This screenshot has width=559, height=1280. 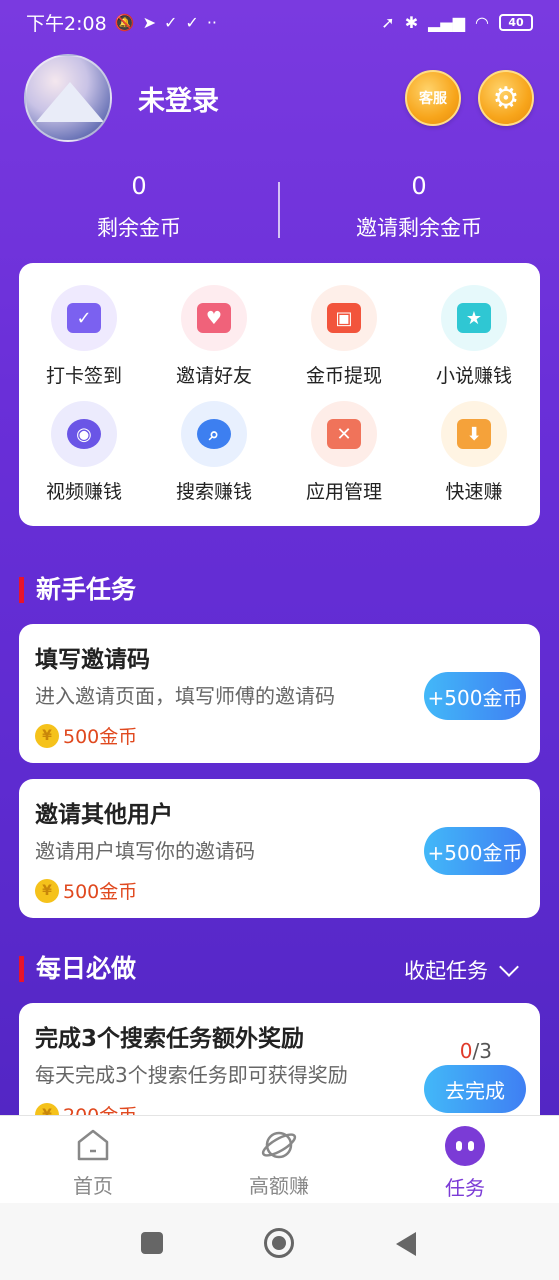 I want to click on invite-coins-label: 邀请剩余金币, so click(x=419, y=228).